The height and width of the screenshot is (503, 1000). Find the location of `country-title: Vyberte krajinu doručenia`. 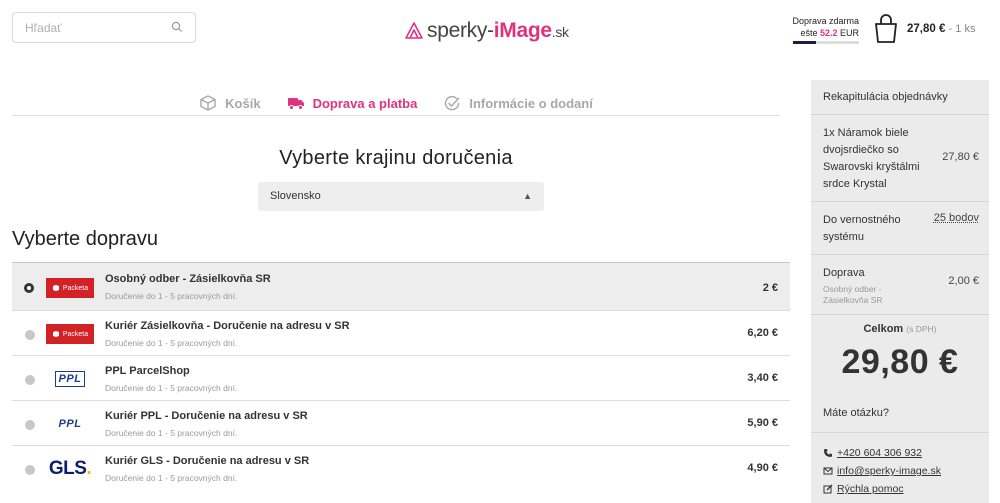

country-title: Vyberte krajinu doručenia is located at coordinates (396, 158).